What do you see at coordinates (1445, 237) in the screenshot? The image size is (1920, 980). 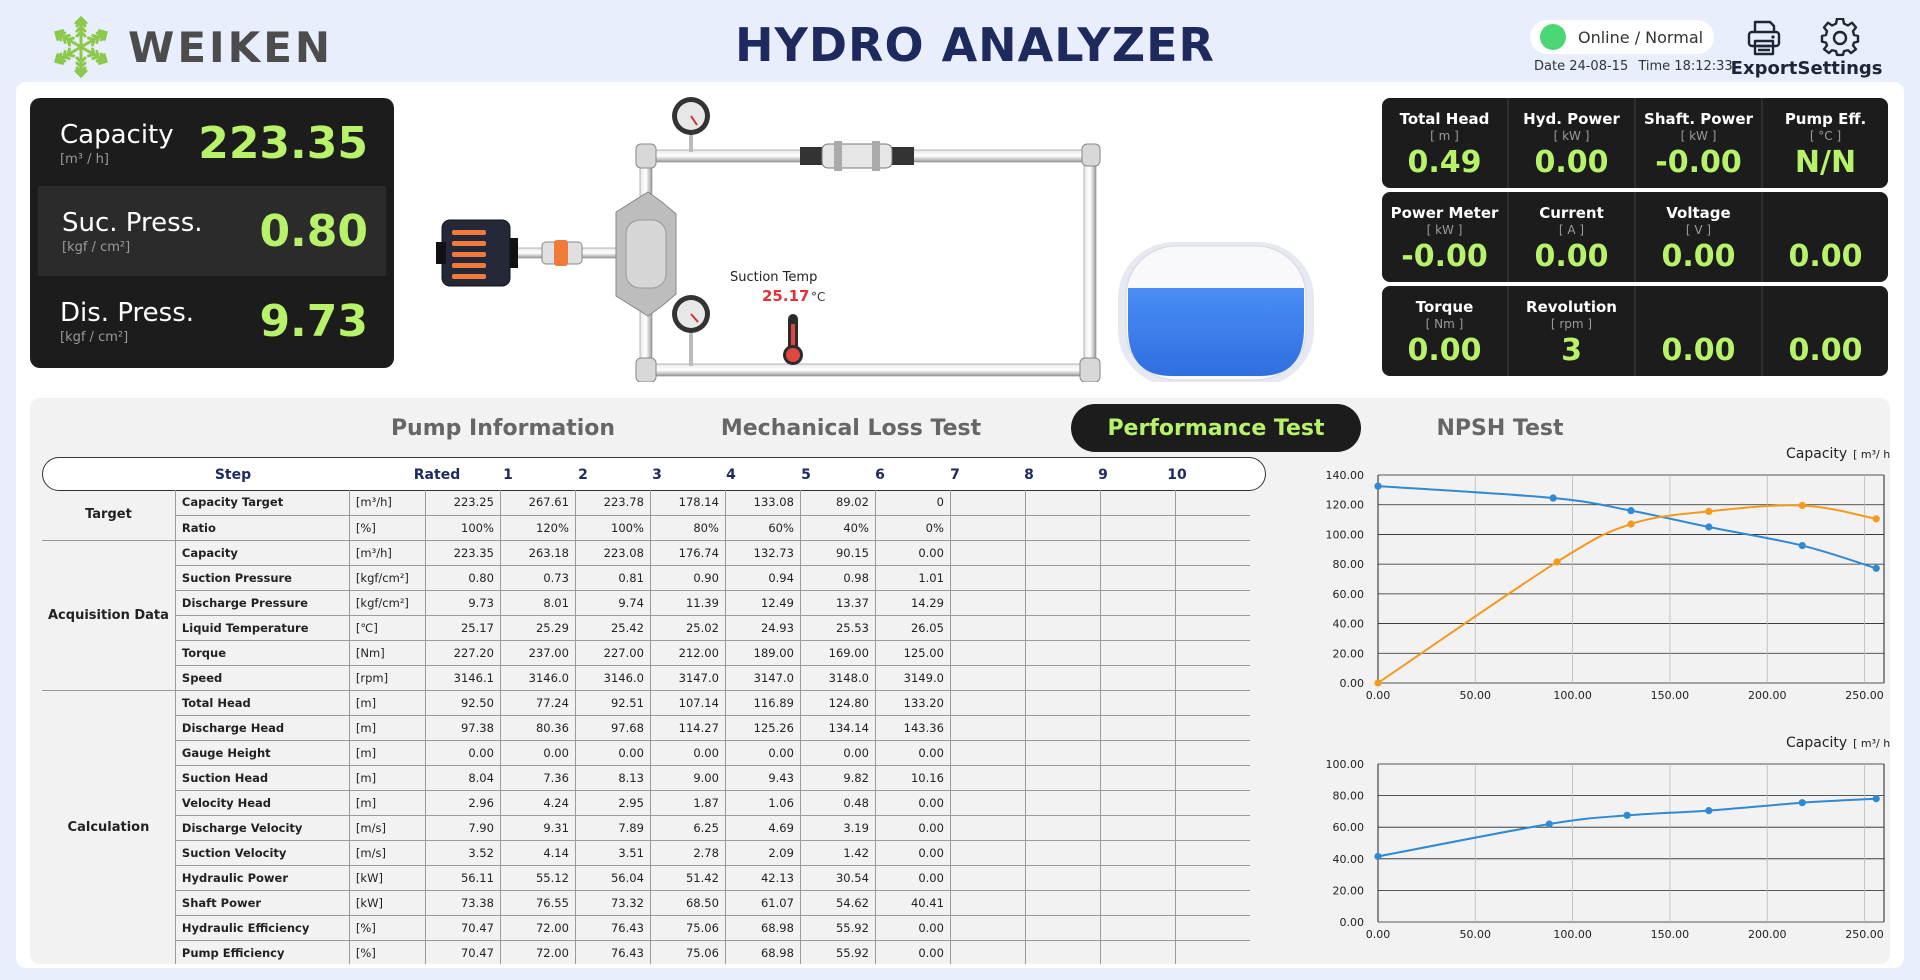 I see `power-meter-metric: Power Meter [ kW ] -0.00` at bounding box center [1445, 237].